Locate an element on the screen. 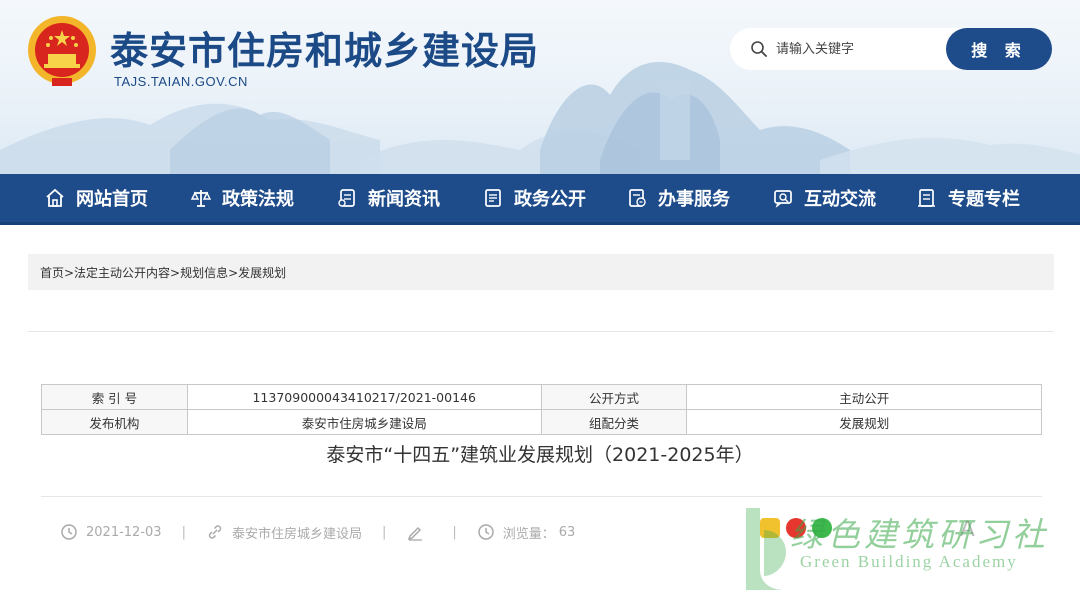  home-icon is located at coordinates (55, 197).